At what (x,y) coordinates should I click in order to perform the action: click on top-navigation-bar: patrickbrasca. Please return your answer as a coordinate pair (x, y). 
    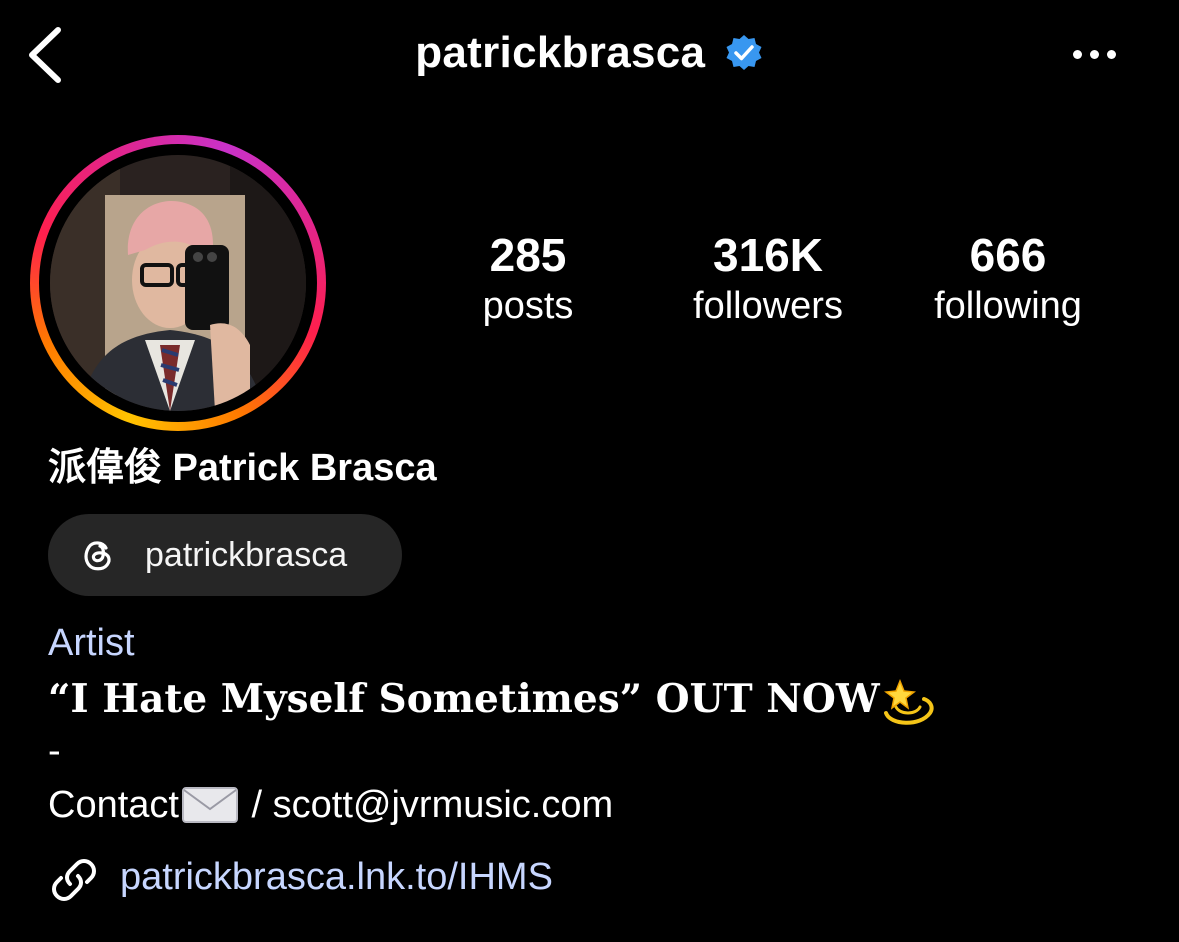
    Looking at the image, I should click on (589, 56).